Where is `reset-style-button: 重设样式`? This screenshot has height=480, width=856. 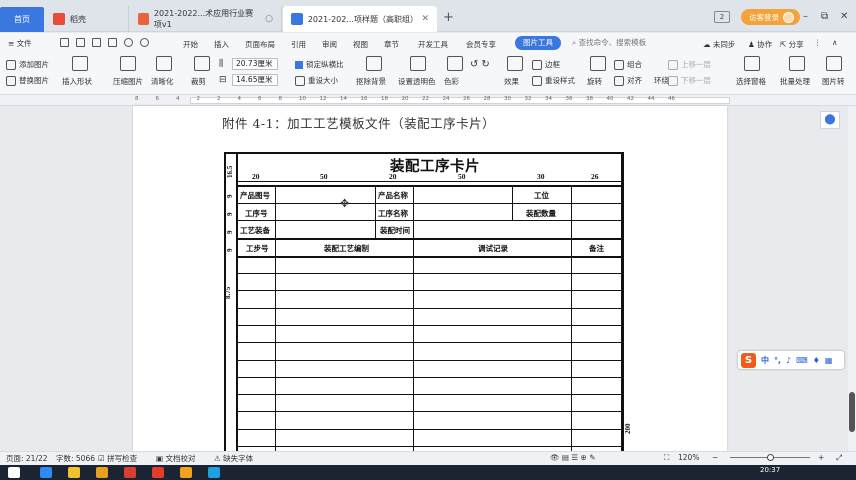
reset-style-button: 重设样式 is located at coordinates (553, 80).